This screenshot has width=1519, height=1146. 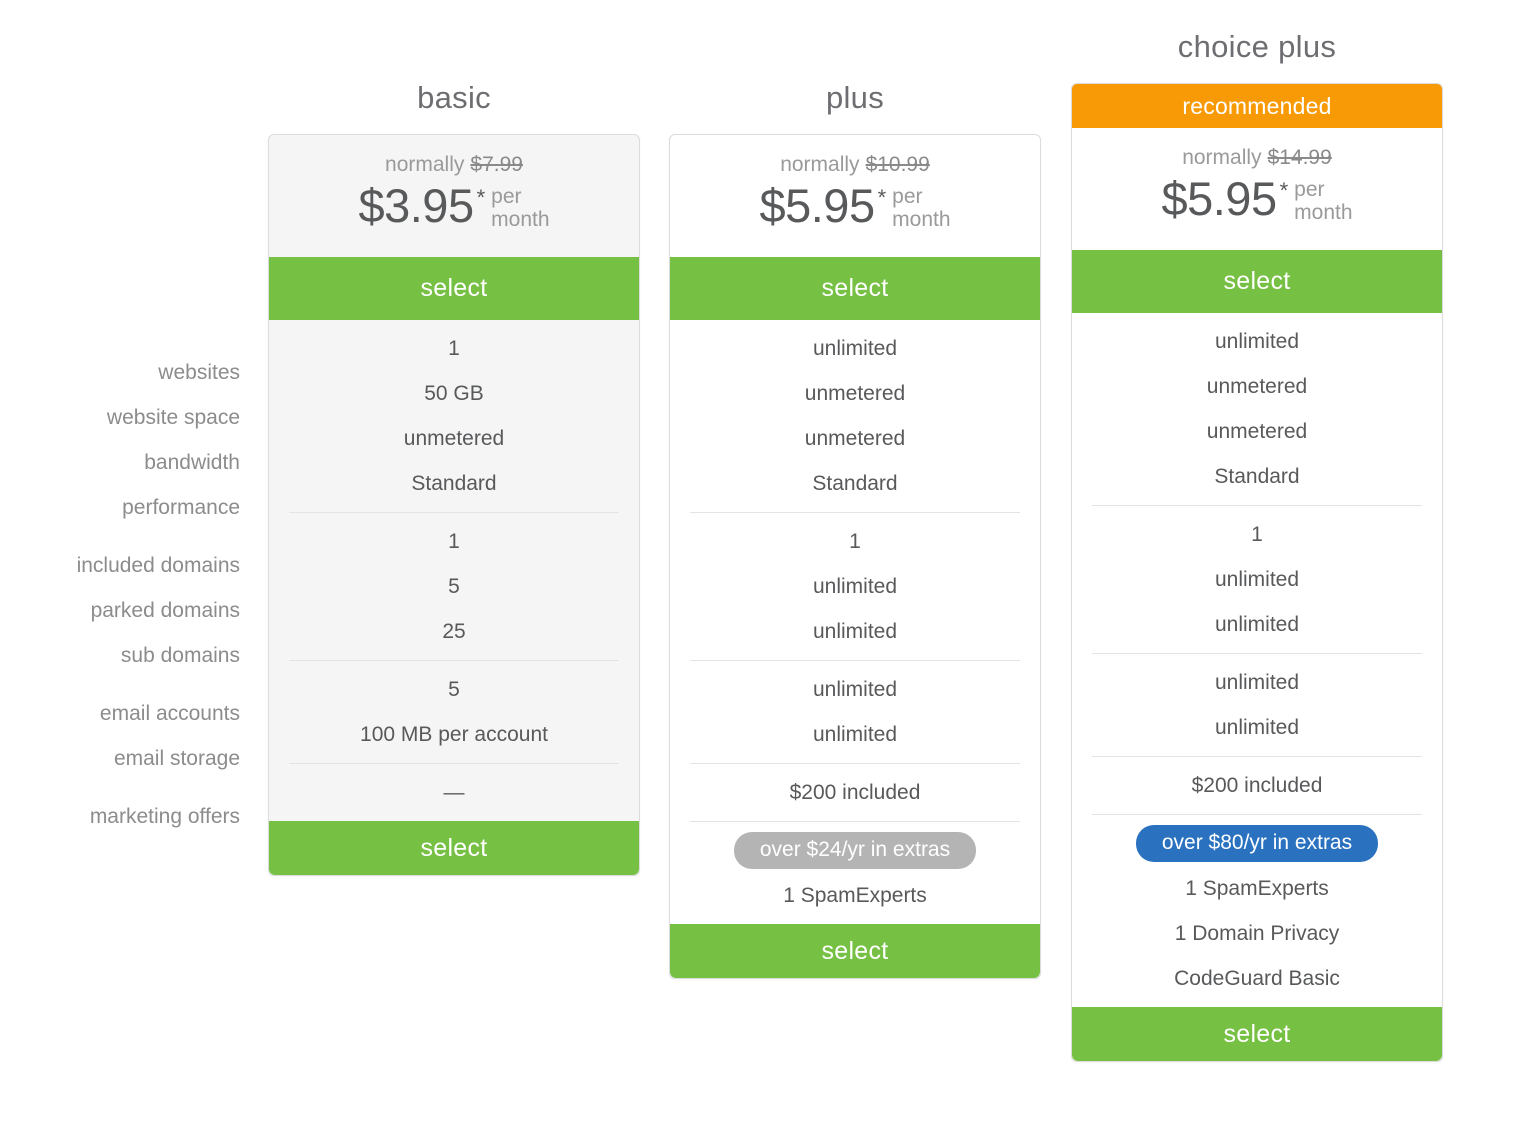 I want to click on value-performance-plus: Standard, so click(x=855, y=483).